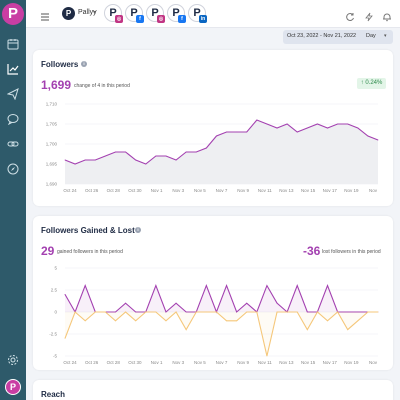 Image resolution: width=400 pixels, height=400 pixels. Describe the element at coordinates (351, 190) in the screenshot. I see `x-tick-label: Nov 19` at that location.